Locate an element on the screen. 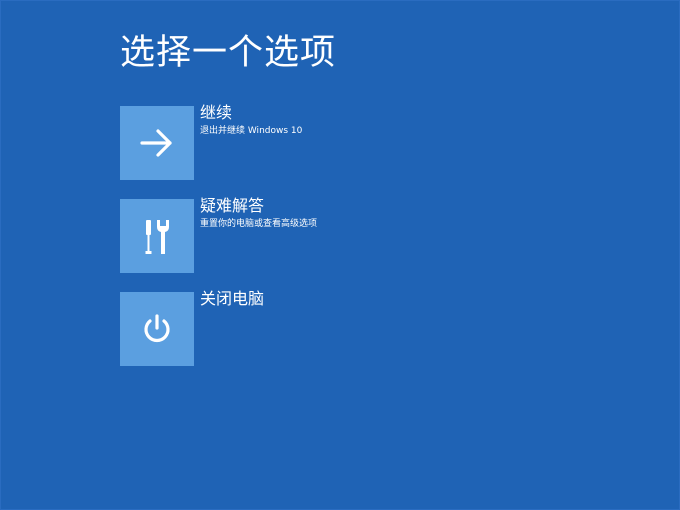 The height and width of the screenshot is (510, 680). shutdown-option: 关闭电脑 is located at coordinates (285, 328).